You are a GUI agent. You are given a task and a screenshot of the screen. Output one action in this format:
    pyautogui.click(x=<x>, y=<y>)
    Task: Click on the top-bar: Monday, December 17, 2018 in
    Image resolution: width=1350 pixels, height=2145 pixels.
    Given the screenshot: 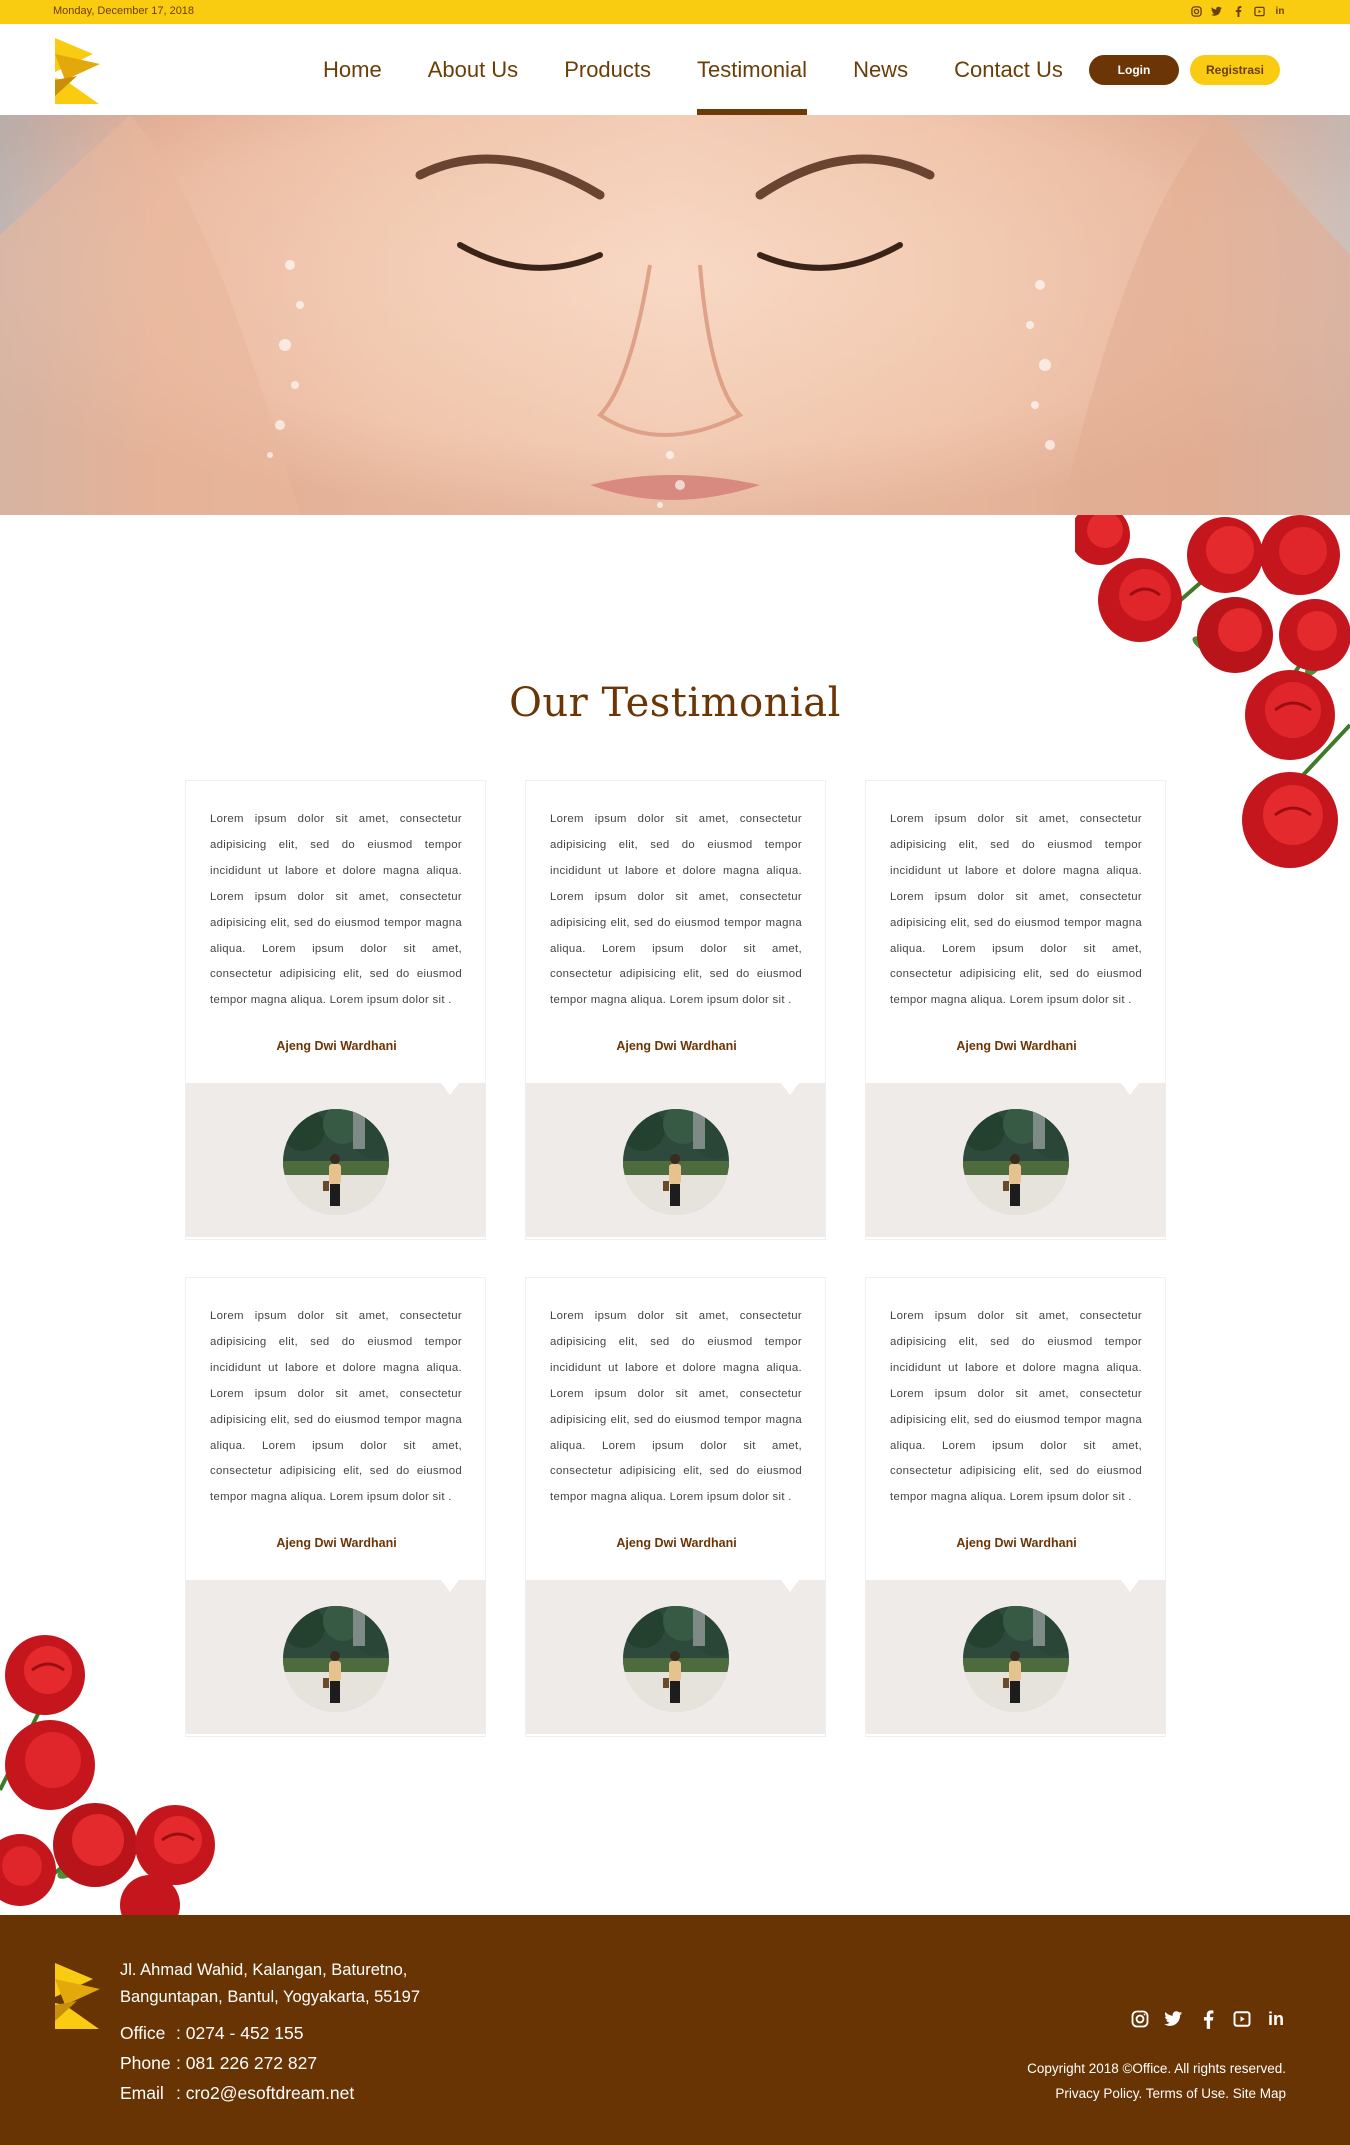 What is the action you would take?
    pyautogui.click(x=675, y=12)
    